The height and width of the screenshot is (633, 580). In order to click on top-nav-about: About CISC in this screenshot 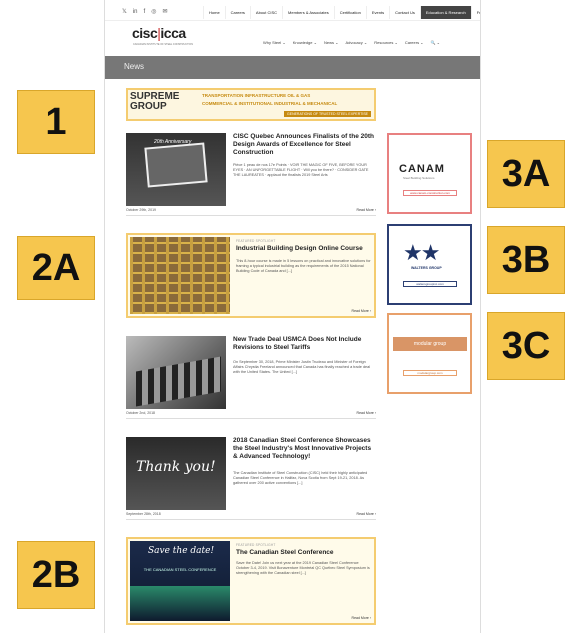, I will do `click(265, 12)`.